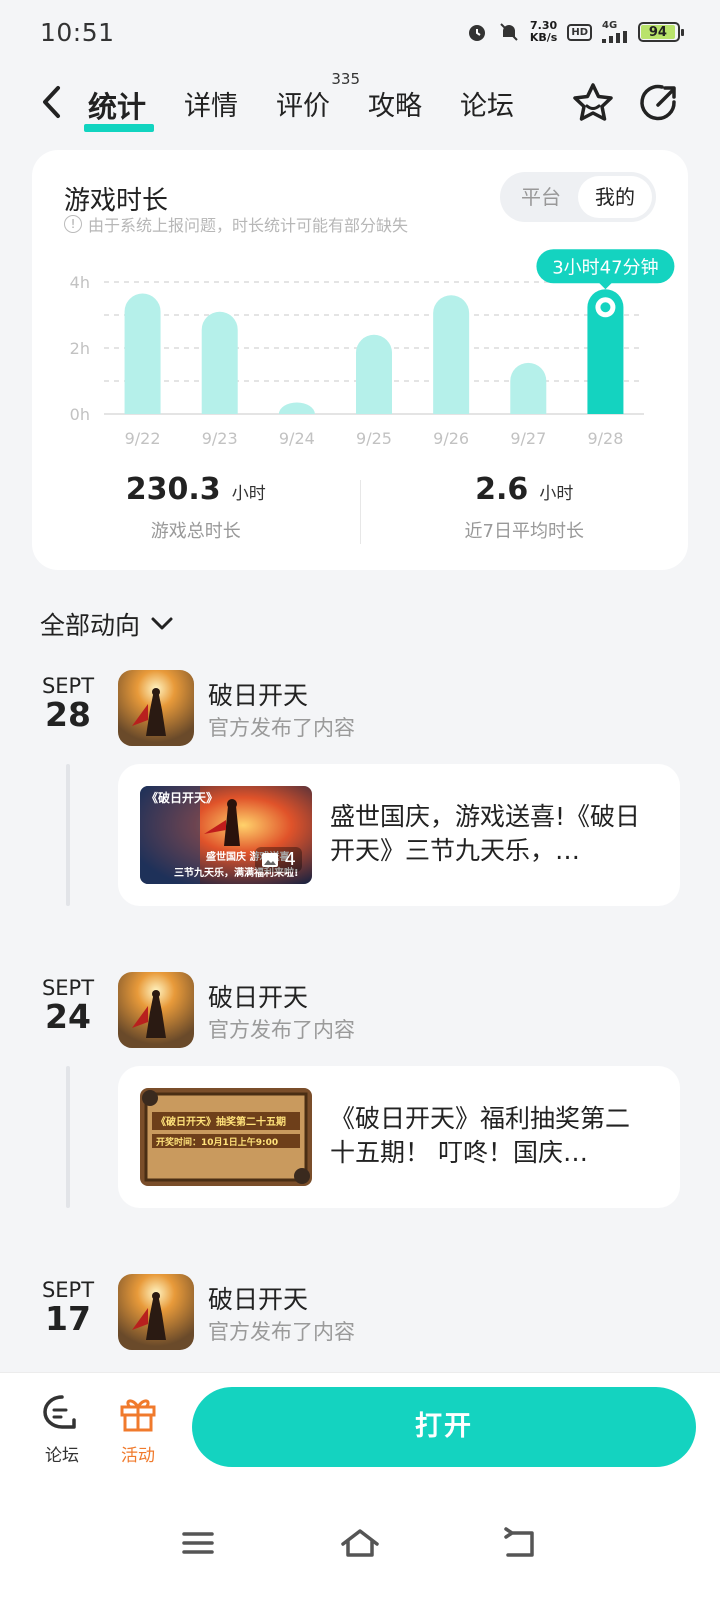  I want to click on hd-badge: HD, so click(579, 32).